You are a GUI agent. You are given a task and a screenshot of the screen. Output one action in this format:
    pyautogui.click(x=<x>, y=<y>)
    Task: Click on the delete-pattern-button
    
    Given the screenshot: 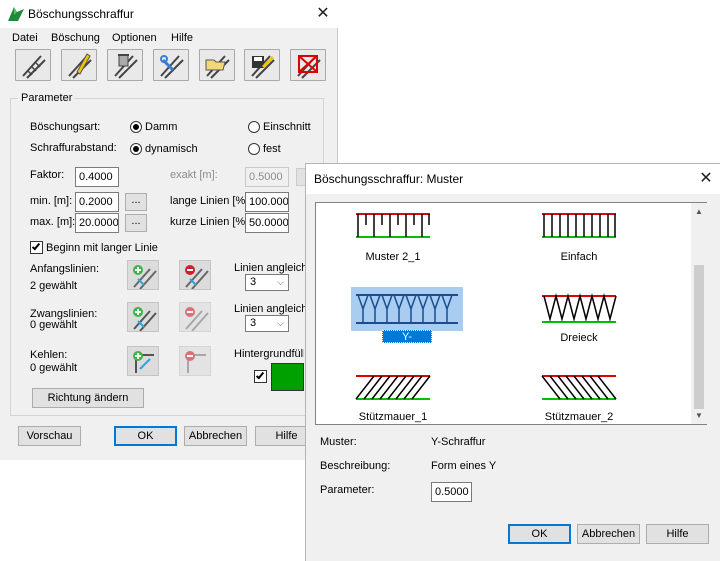 What is the action you would take?
    pyautogui.click(x=125, y=65)
    